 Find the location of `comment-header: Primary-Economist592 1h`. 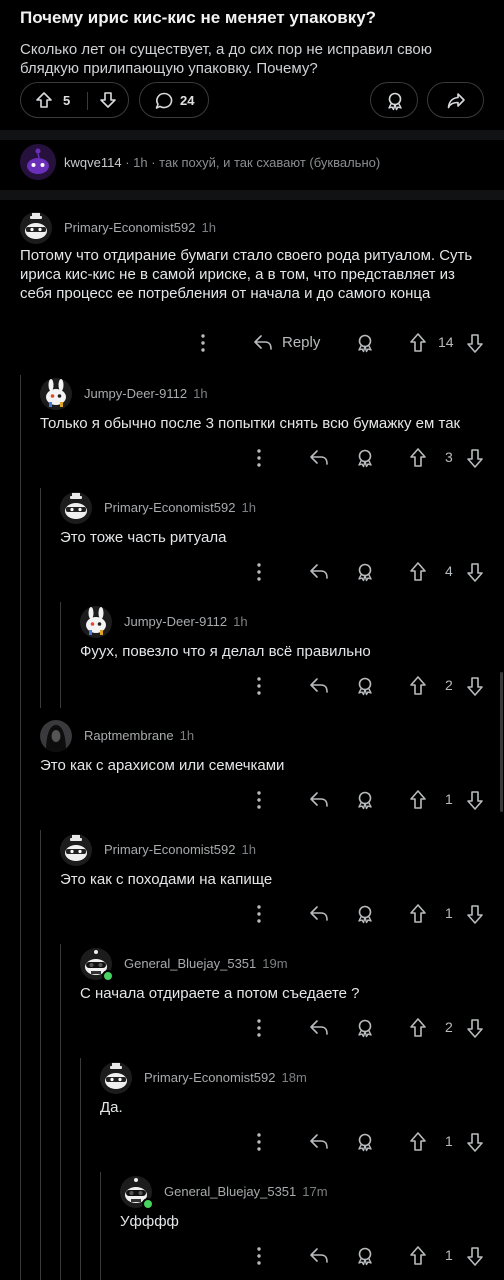

comment-header: Primary-Economist592 1h is located at coordinates (140, 227).